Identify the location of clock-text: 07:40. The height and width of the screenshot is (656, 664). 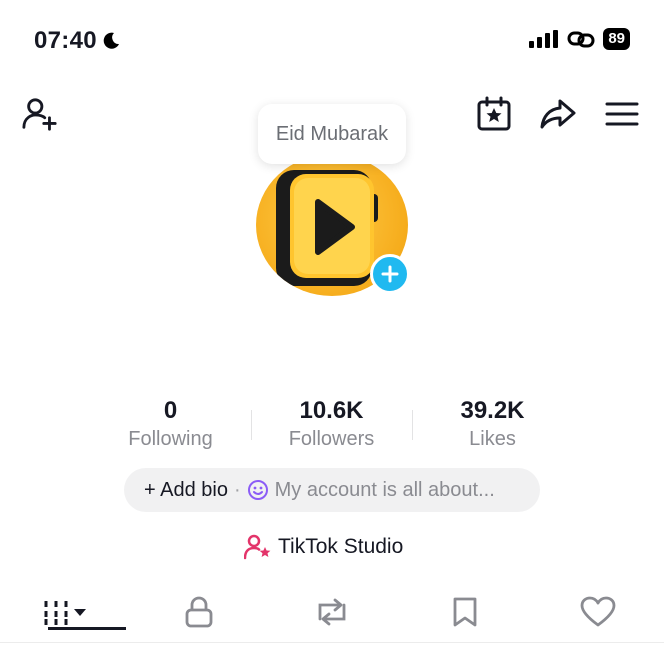
(65, 40).